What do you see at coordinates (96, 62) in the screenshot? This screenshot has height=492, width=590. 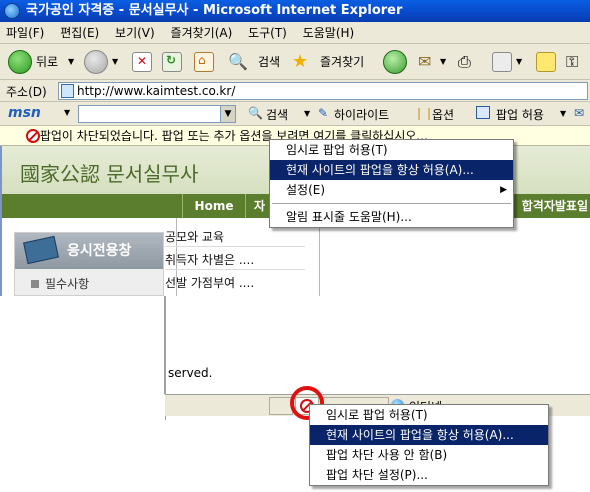 I see `forward-arrow-icon` at bounding box center [96, 62].